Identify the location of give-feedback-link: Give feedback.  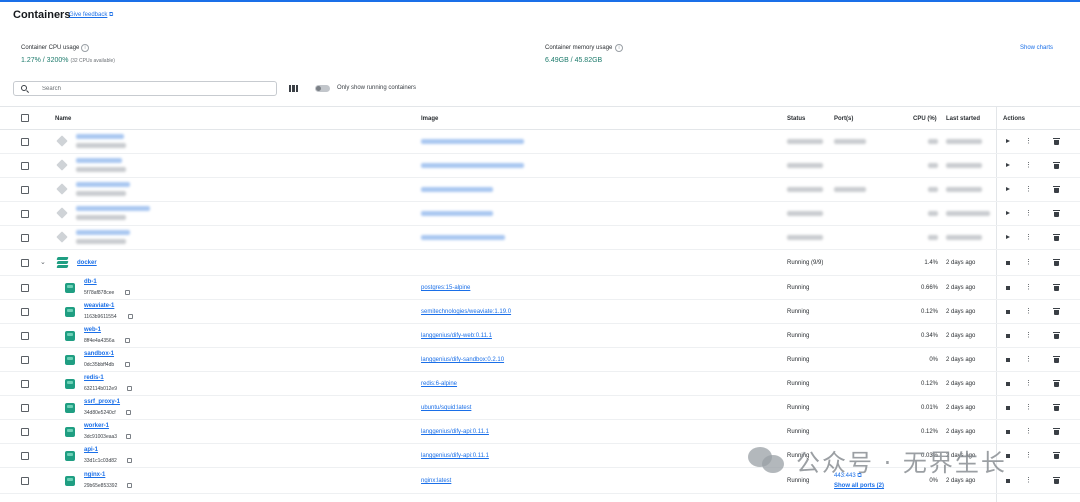
(88, 15).